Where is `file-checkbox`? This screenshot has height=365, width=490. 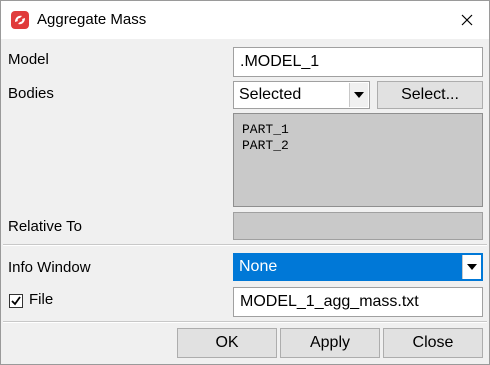 file-checkbox is located at coordinates (16, 301).